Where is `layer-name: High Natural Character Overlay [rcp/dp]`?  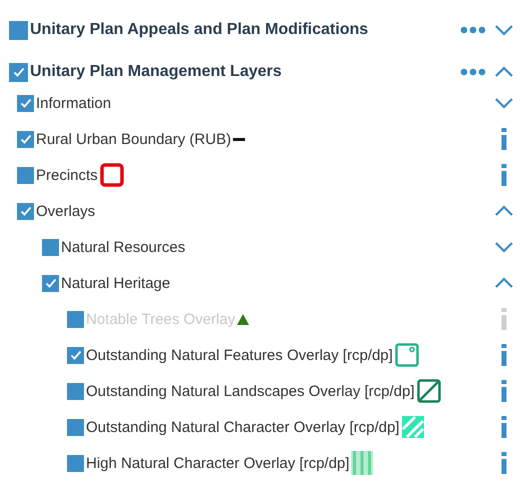
layer-name: High Natural Character Overlay [rcp/dp] is located at coordinates (218, 463).